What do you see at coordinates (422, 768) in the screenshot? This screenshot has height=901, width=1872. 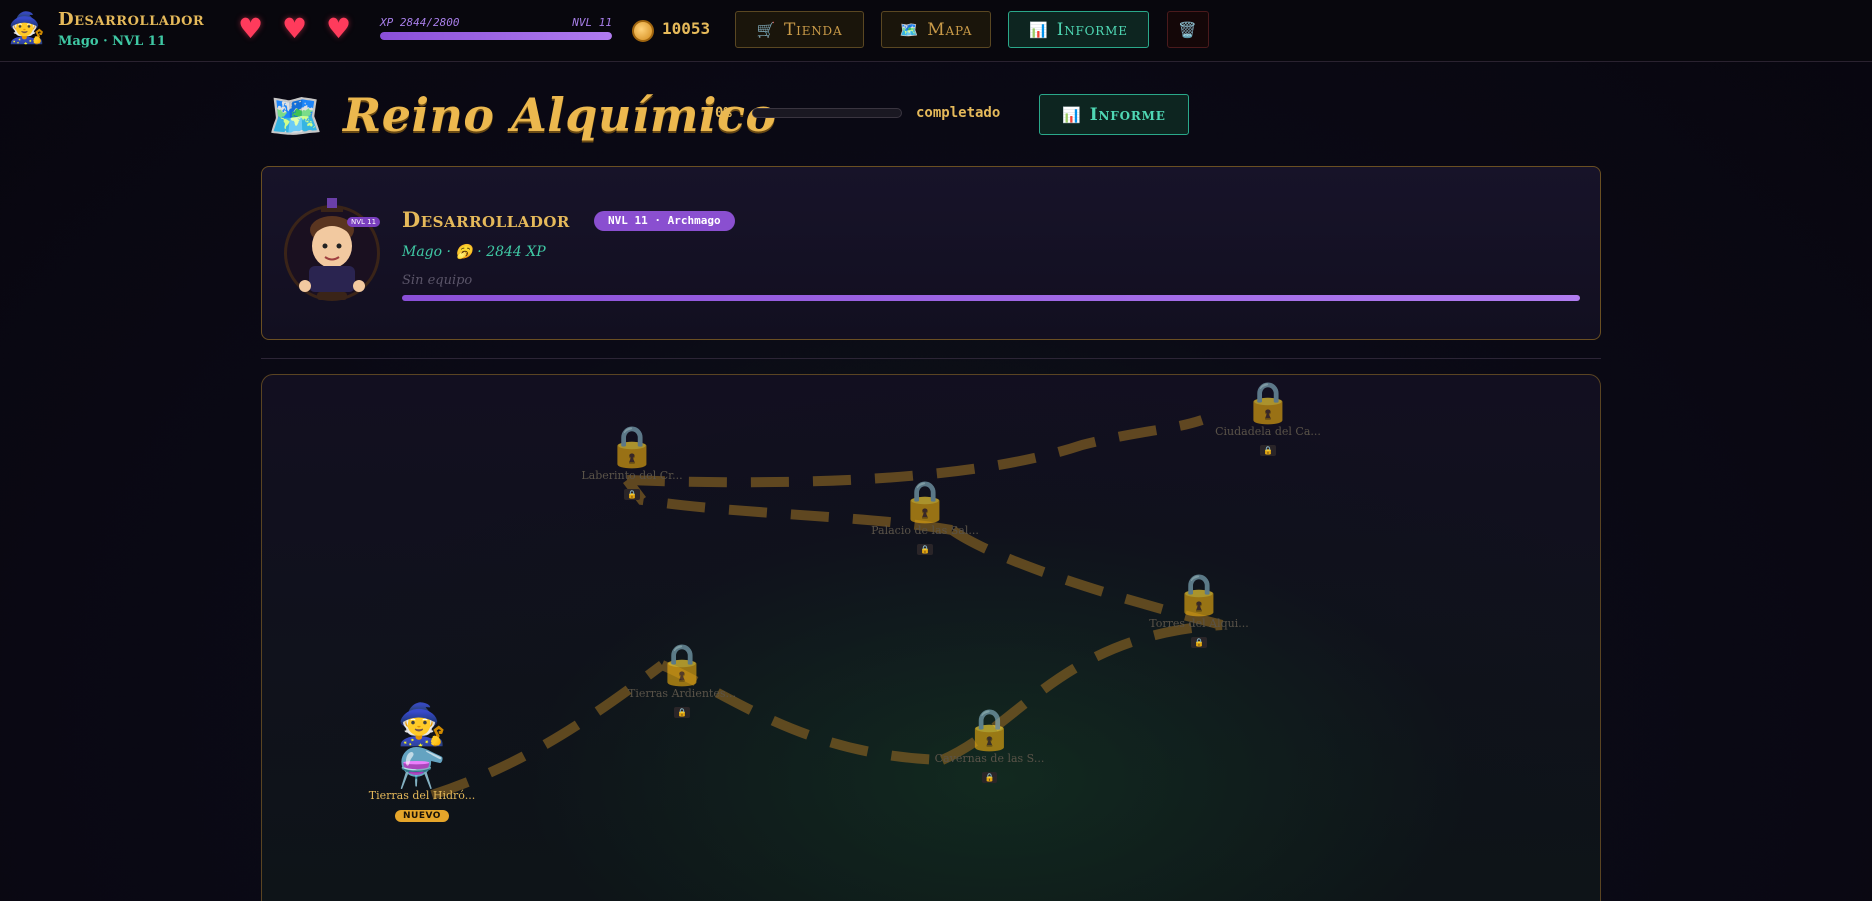 I see `flask-icon: ⚗️` at bounding box center [422, 768].